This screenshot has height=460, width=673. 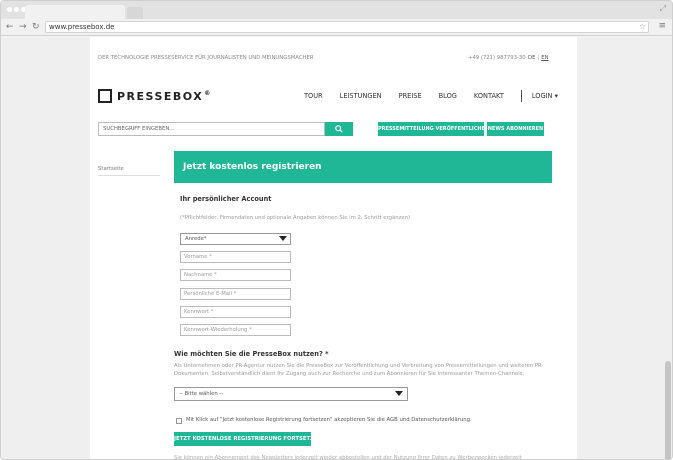 I want to click on browser-menu-icon: ≡, so click(x=662, y=26).